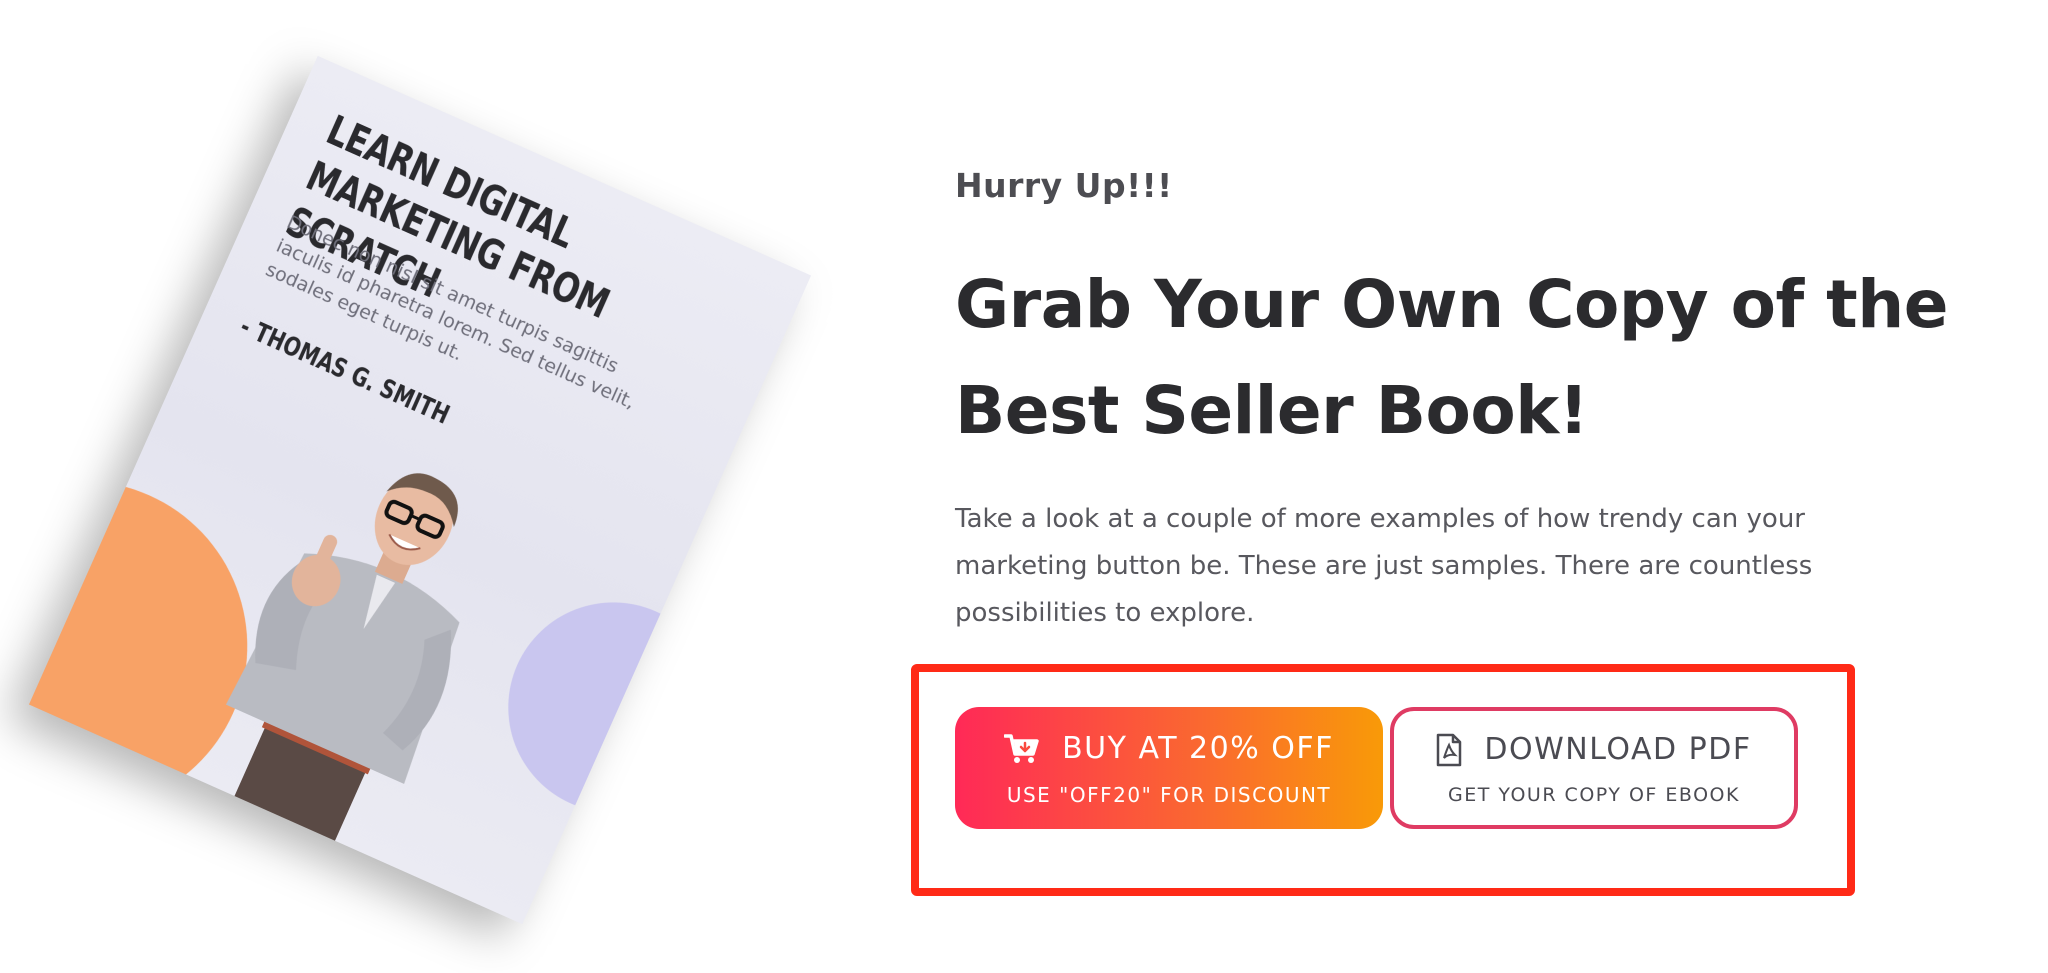 Image resolution: width=2048 pixels, height=973 pixels. Describe the element at coordinates (1594, 795) in the screenshot. I see `download-button-sublabel: GET YOUR COPY OF EBOOK` at that location.